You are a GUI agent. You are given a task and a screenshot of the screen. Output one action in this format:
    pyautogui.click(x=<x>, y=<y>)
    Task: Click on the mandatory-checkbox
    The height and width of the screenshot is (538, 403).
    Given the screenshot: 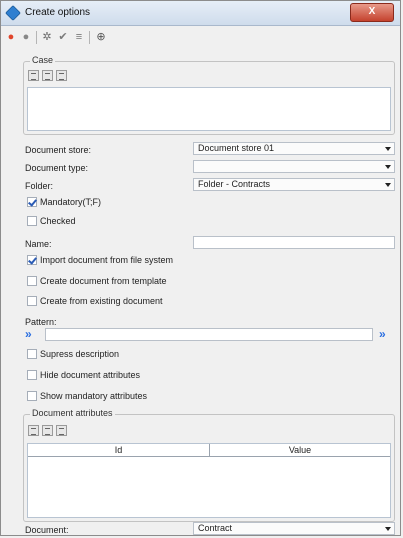 What is the action you would take?
    pyautogui.click(x=32, y=202)
    